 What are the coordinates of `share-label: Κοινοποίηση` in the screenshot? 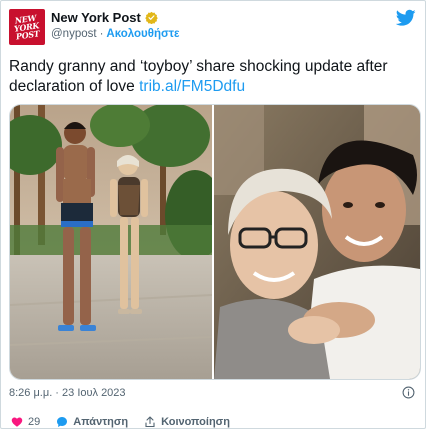 It's located at (195, 422).